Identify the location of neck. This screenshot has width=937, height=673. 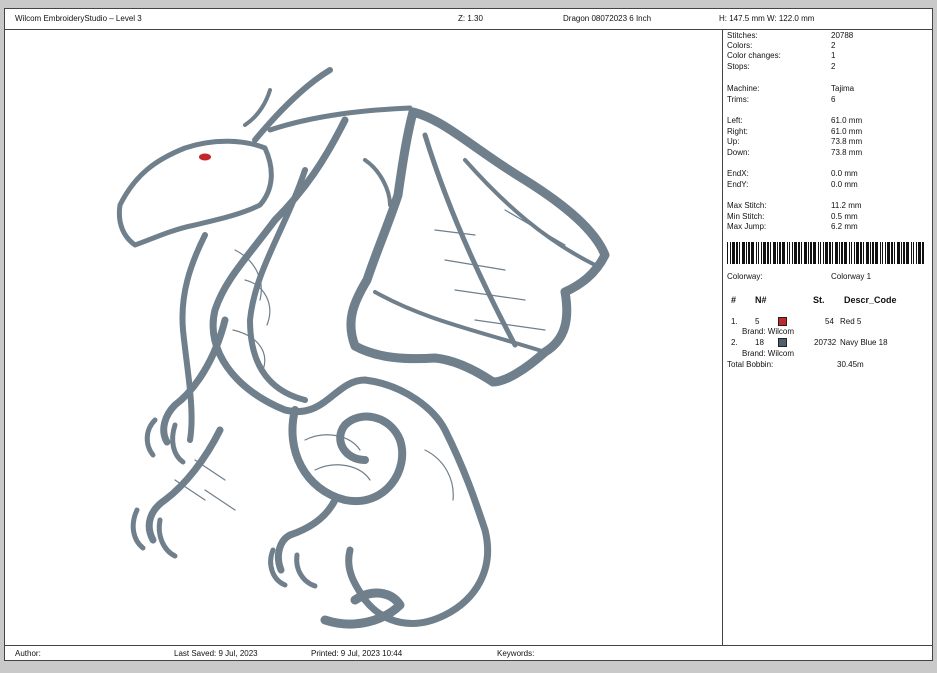
(193, 337).